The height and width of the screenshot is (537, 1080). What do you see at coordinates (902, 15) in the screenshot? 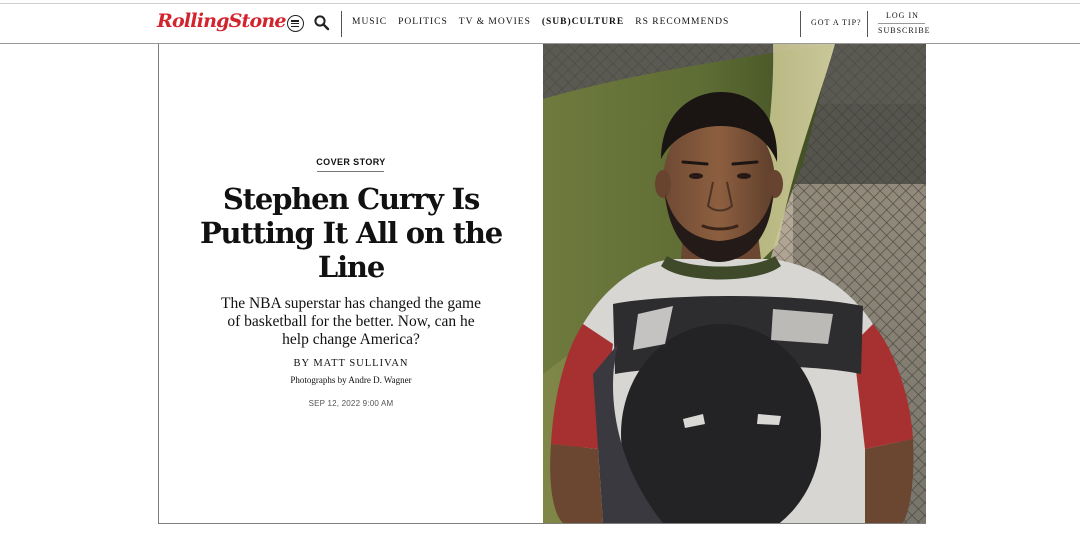
I see `login-link: LOG IN` at bounding box center [902, 15].